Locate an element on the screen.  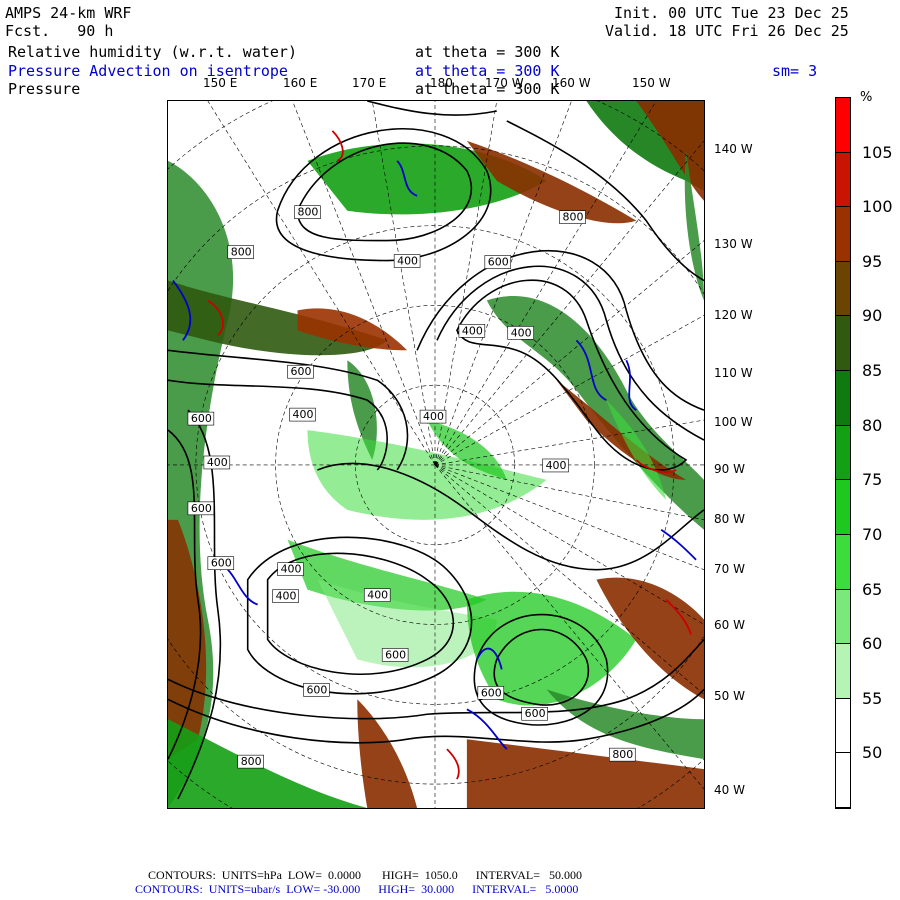
lat-label-60w: 60 W is located at coordinates (729, 625).